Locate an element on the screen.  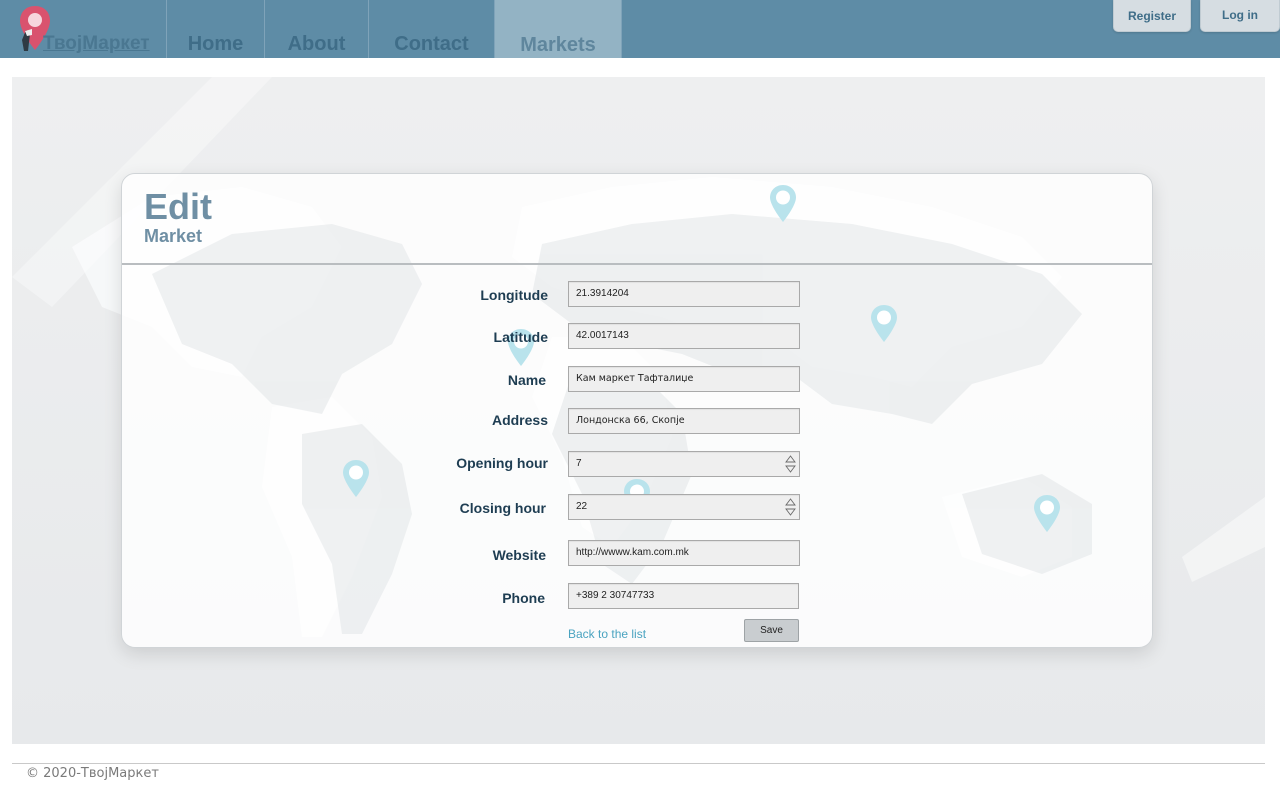
nav-about: About is located at coordinates (316, 29).